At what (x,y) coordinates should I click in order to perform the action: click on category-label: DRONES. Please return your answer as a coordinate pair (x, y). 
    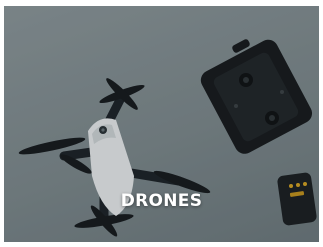
    Looking at the image, I should click on (161, 201).